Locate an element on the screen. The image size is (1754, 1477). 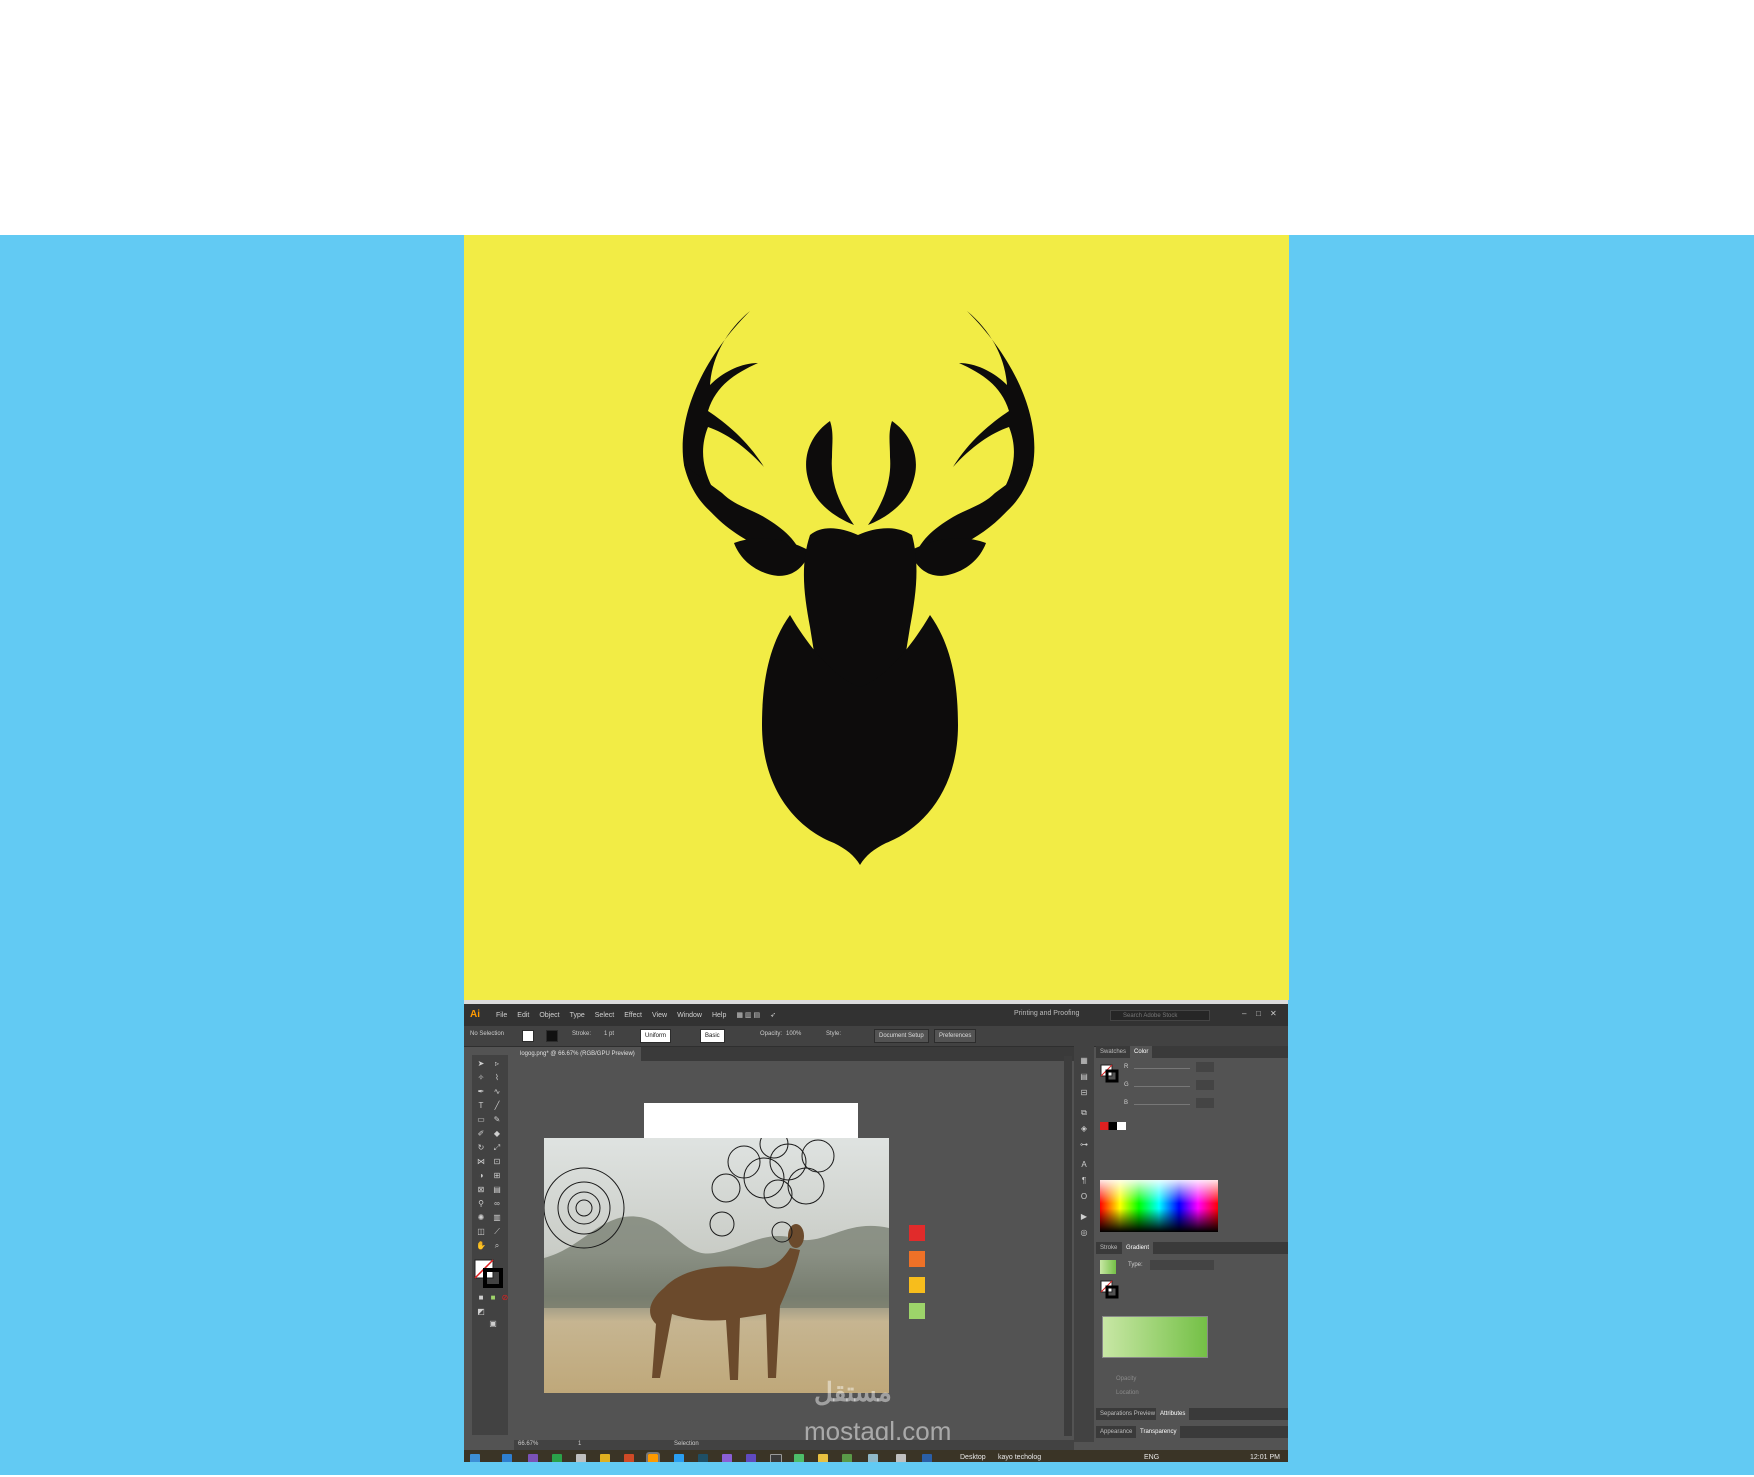
color-spectrum is located at coordinates (1159, 1206).